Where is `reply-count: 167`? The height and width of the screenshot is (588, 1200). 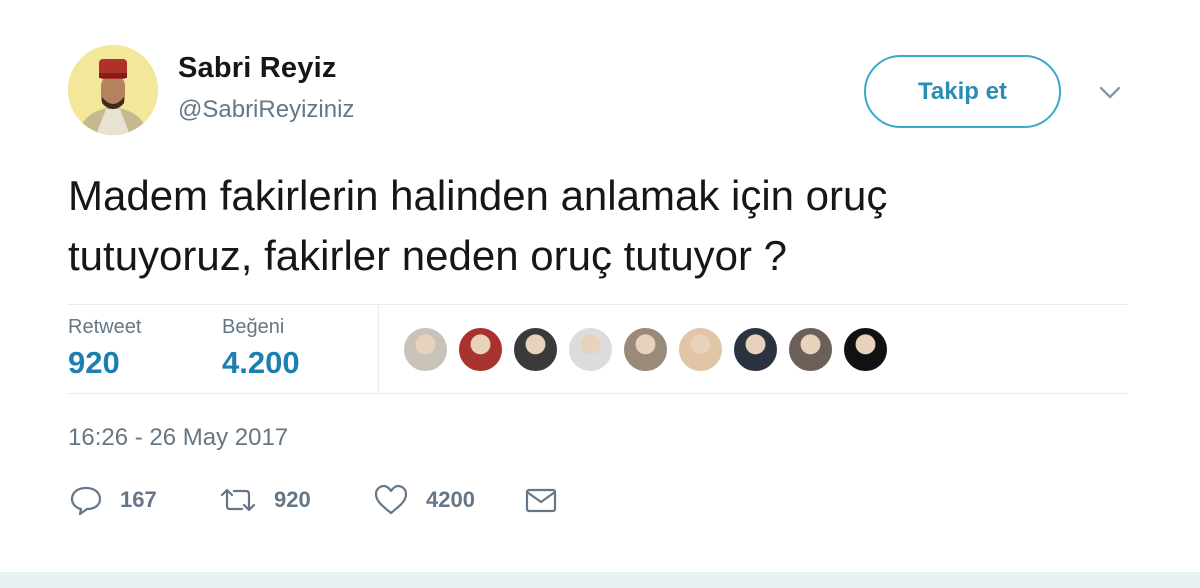 reply-count: 167 is located at coordinates (138, 499).